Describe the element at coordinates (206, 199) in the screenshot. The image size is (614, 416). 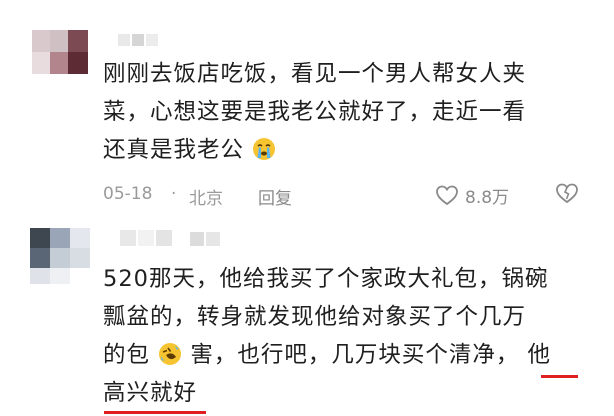
I see `location: 北京` at that location.